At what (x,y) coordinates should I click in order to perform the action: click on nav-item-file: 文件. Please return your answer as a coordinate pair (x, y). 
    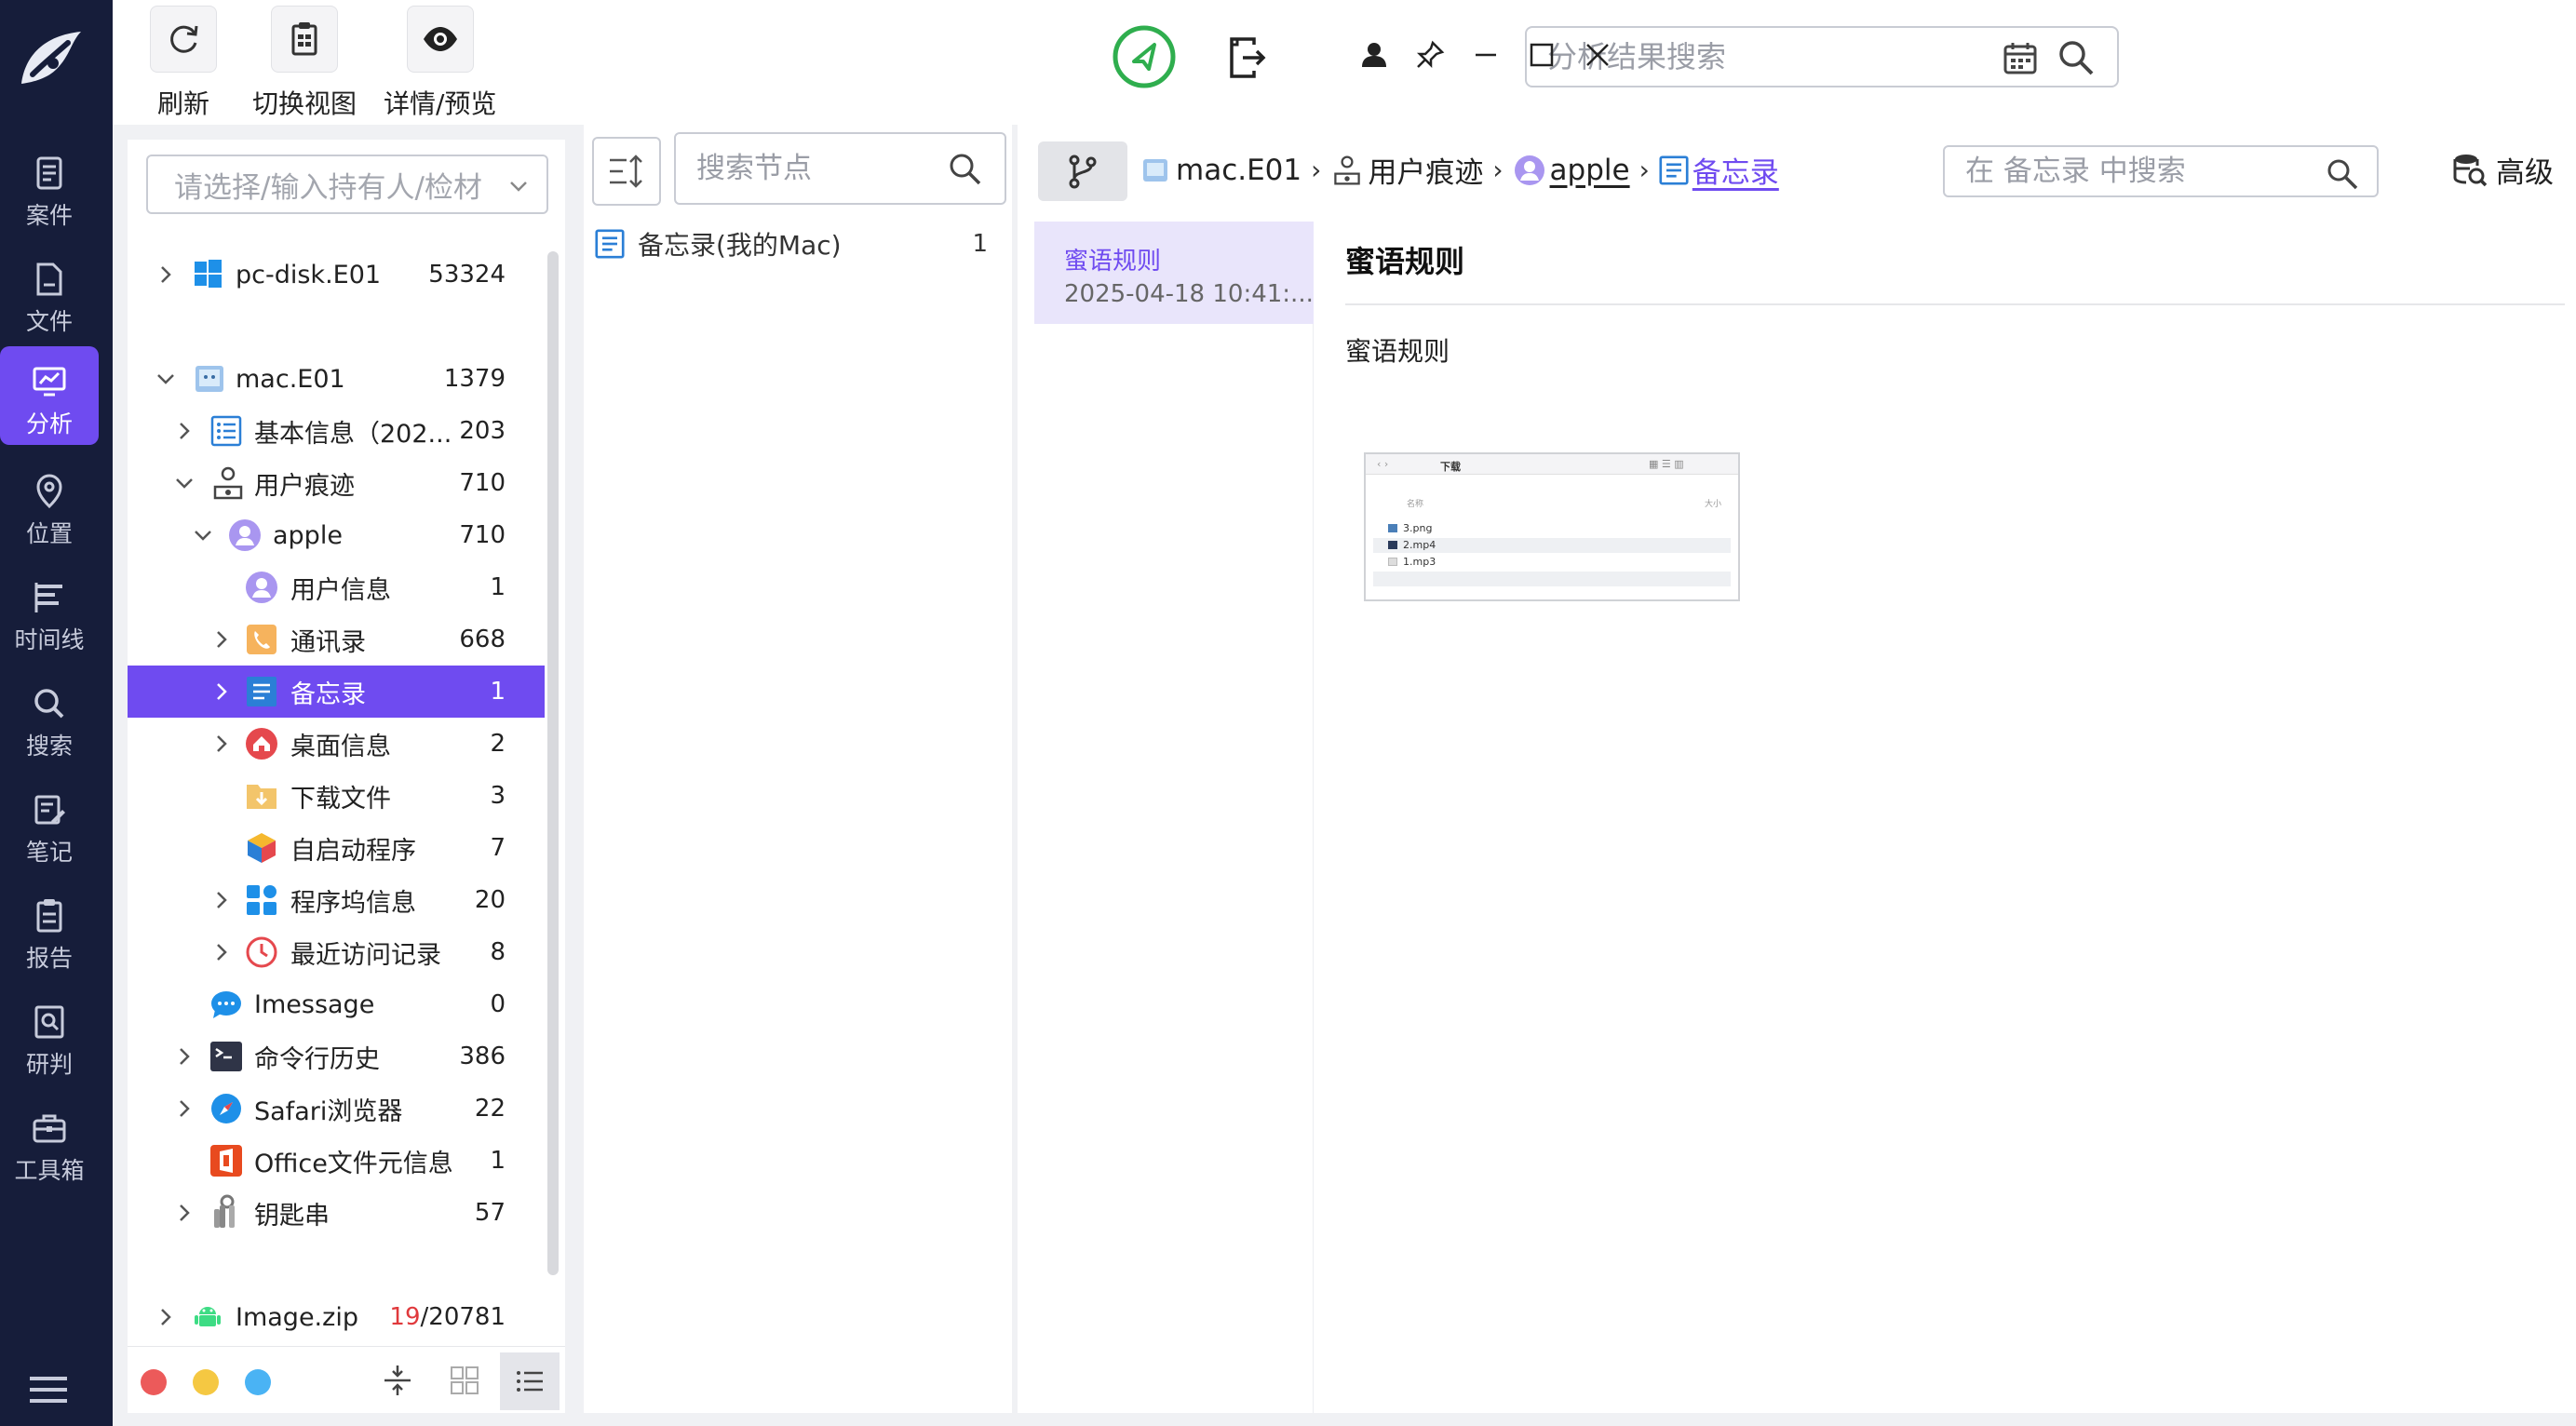
    Looking at the image, I should click on (49, 293).